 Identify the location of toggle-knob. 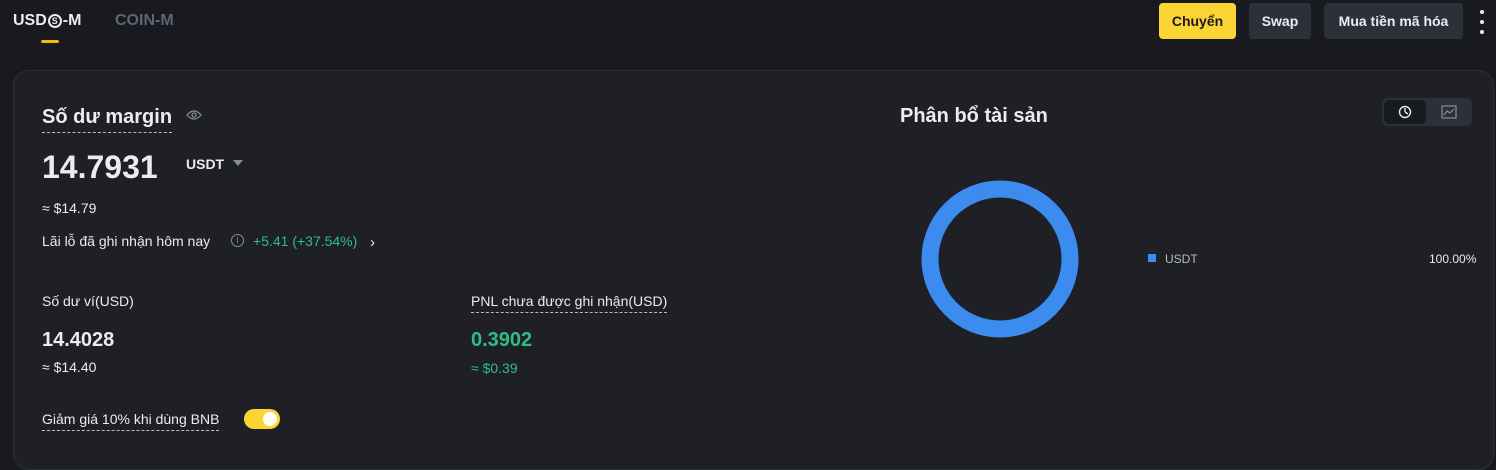
(270, 419).